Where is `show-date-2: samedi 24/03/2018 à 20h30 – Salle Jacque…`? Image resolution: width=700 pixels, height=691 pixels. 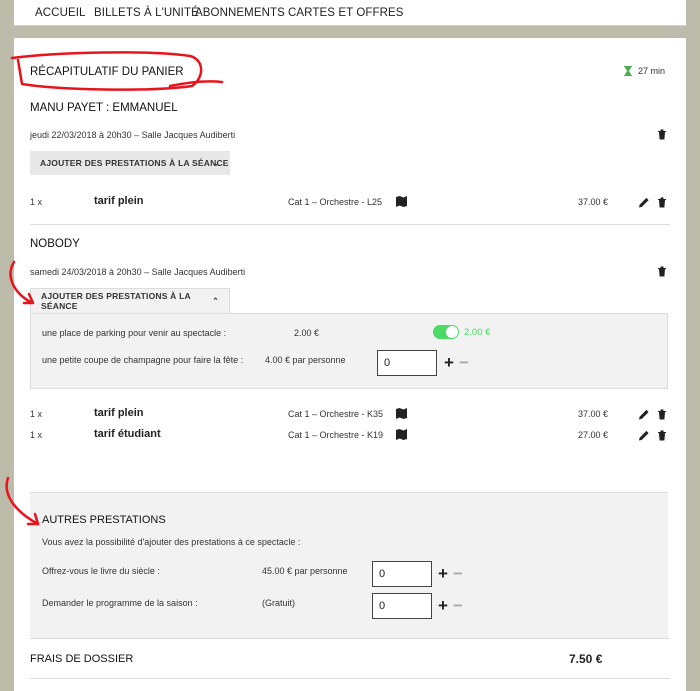 show-date-2: samedi 24/03/2018 à 20h30 – Salle Jacque… is located at coordinates (138, 272).